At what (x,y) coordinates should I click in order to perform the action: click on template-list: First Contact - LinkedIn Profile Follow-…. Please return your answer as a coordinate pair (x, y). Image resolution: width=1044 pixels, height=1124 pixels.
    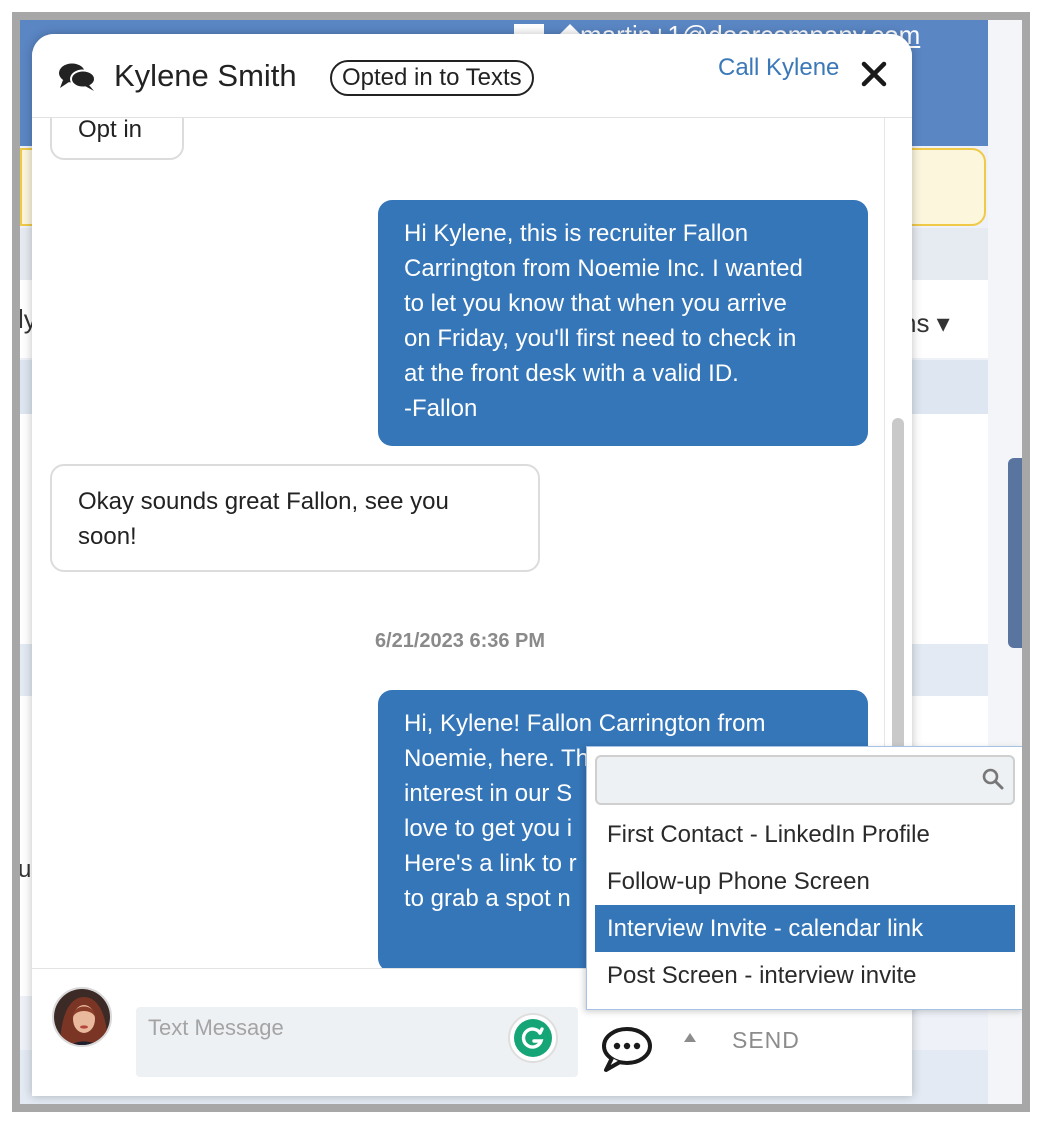
    Looking at the image, I should click on (804, 905).